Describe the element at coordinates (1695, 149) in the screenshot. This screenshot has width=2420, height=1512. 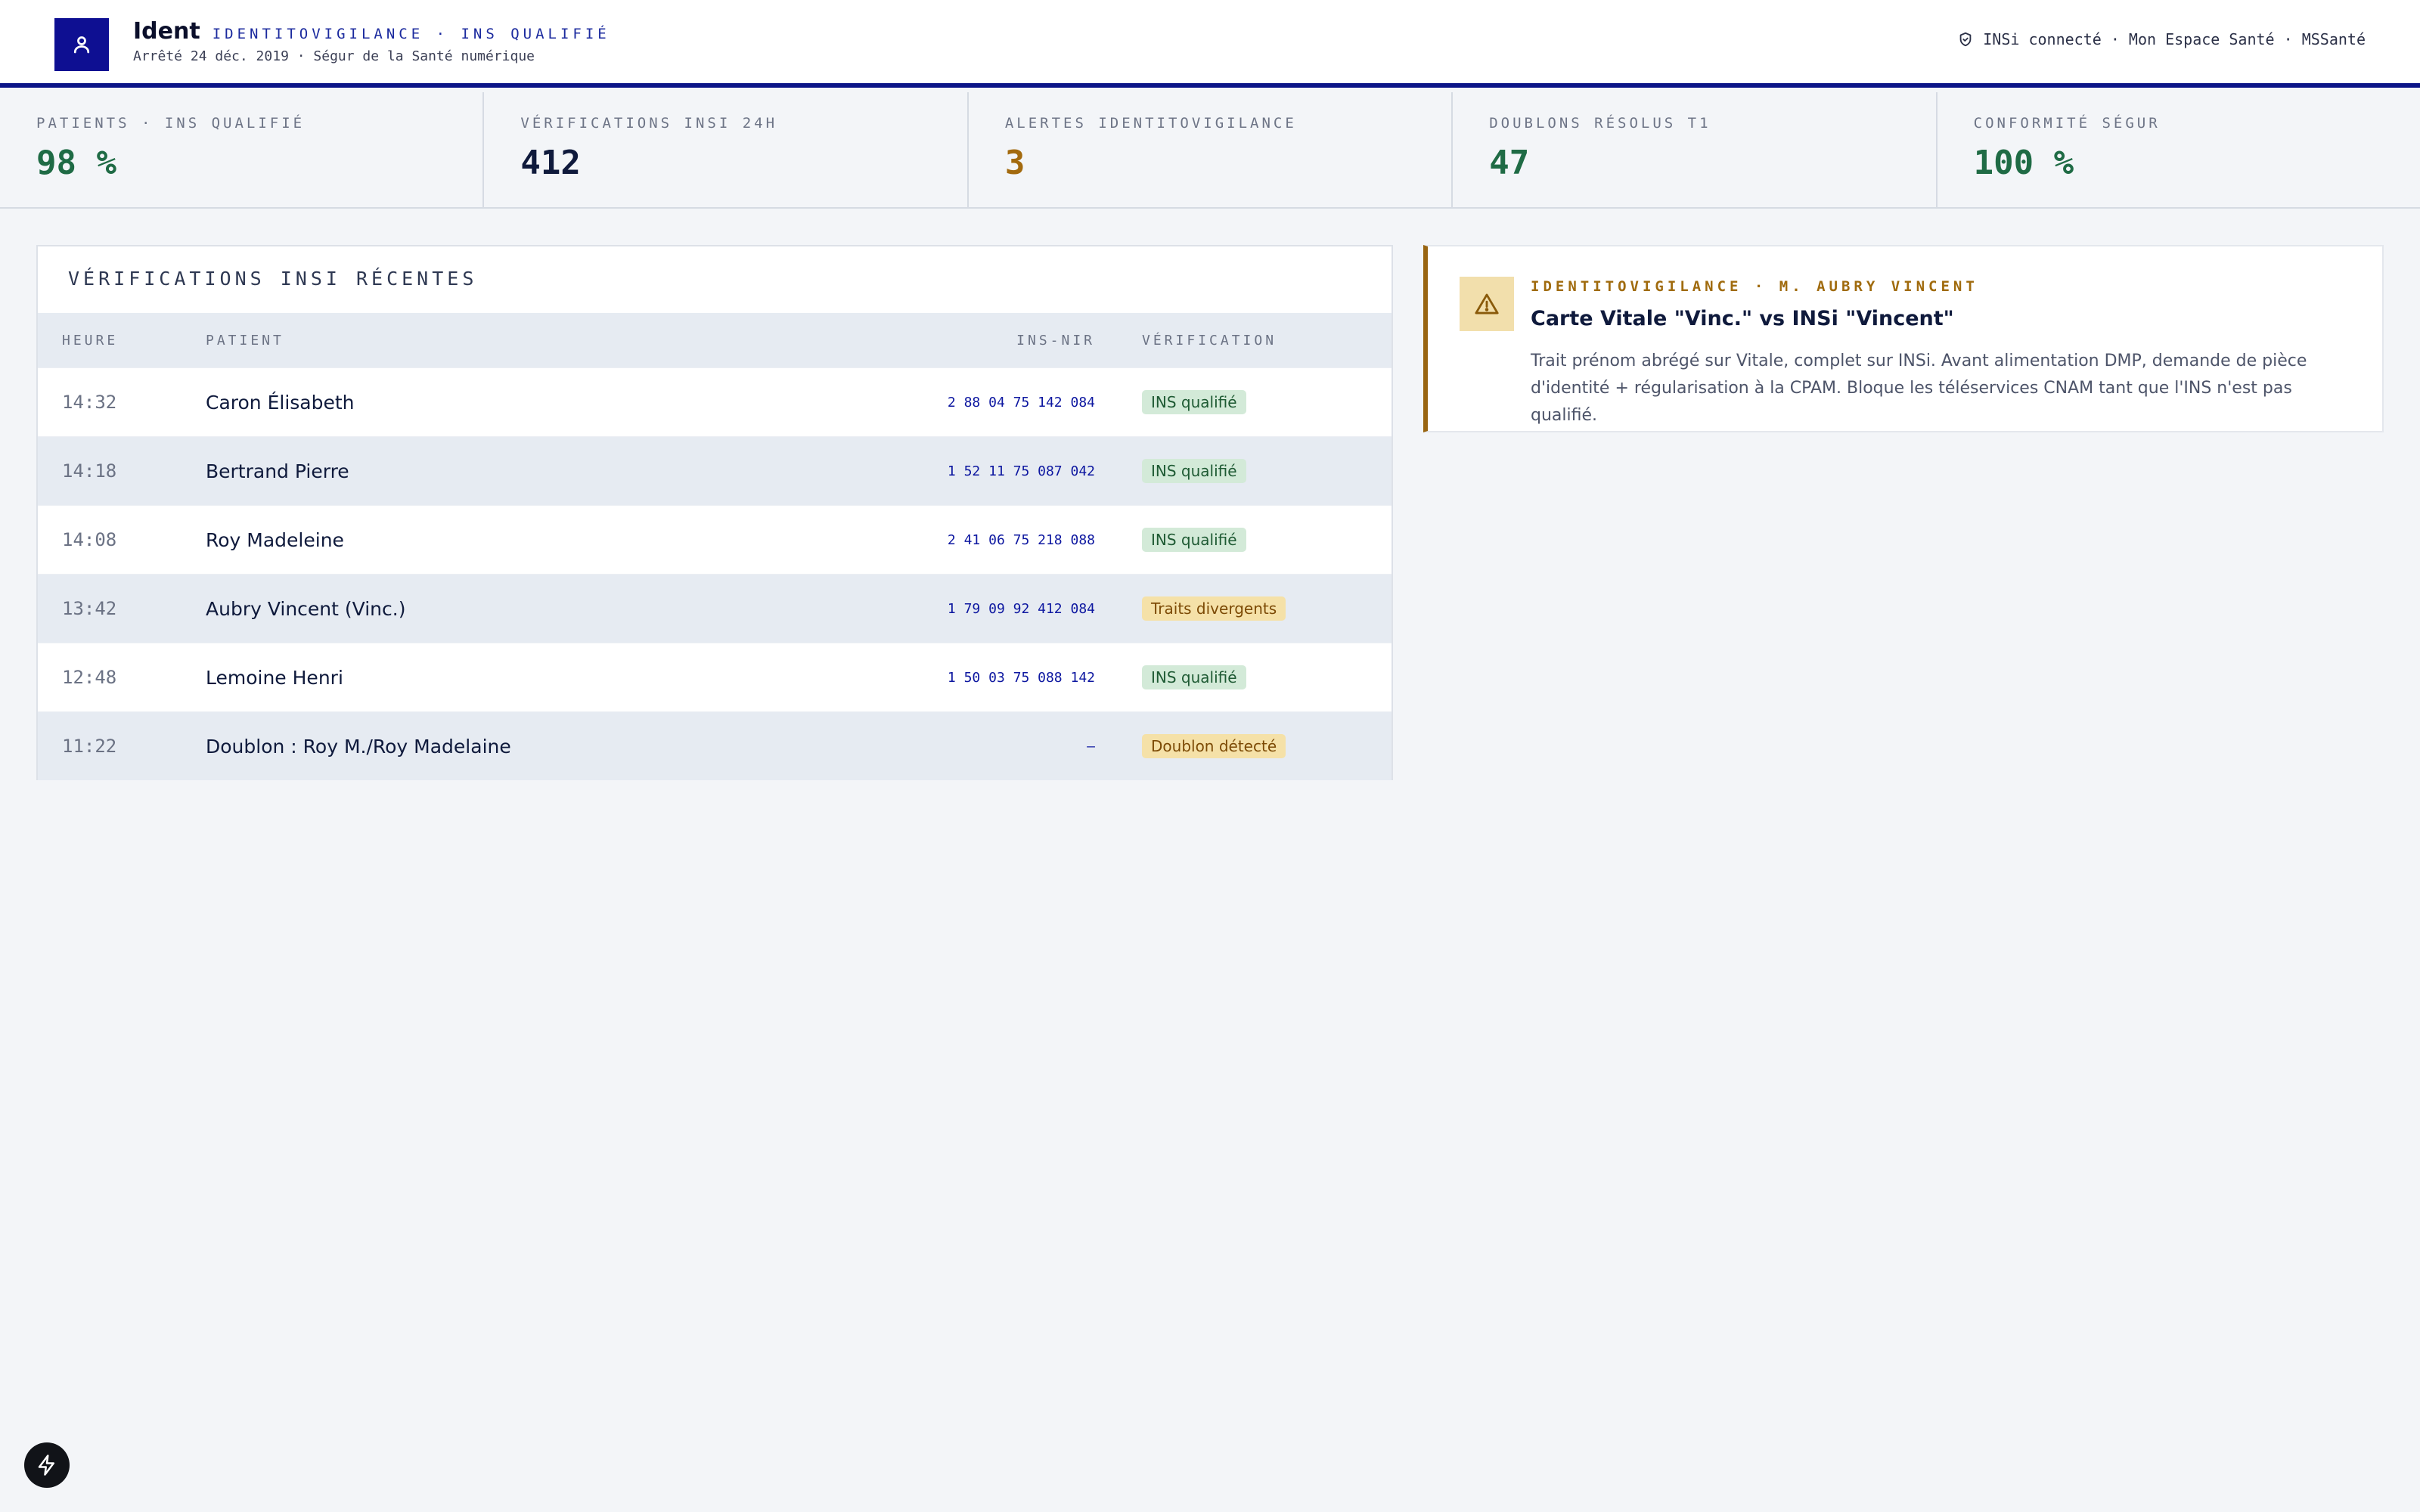
I see `kpi-duplicates-resolved: DOUBLONS RÉSOLUS T1 47` at that location.